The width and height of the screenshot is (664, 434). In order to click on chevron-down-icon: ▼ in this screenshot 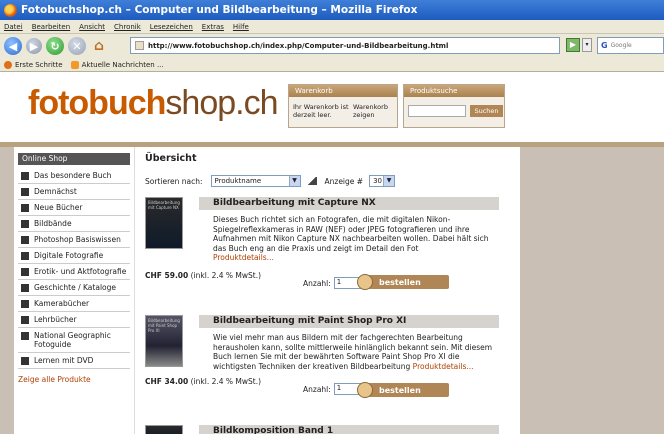, I will do `click(294, 181)`.